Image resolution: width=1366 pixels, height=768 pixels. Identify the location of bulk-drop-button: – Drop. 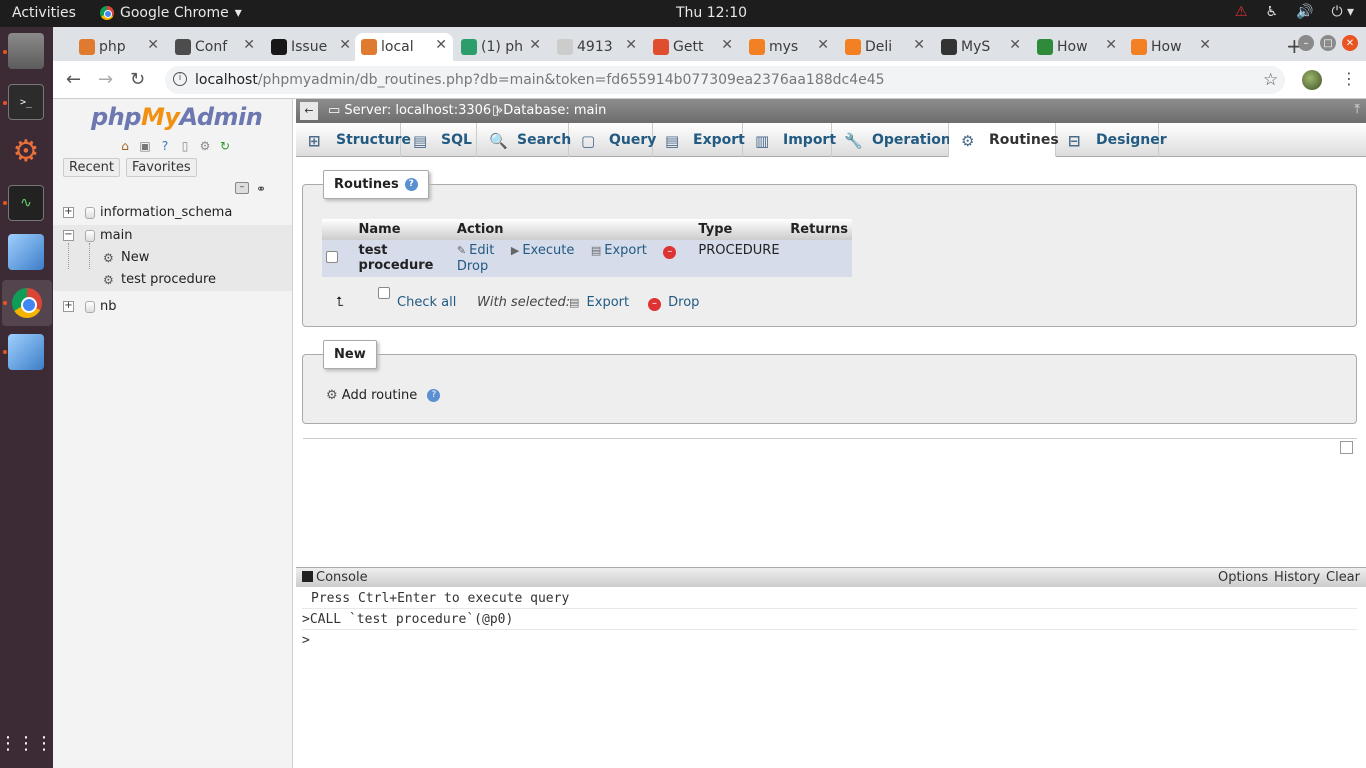
(673, 303).